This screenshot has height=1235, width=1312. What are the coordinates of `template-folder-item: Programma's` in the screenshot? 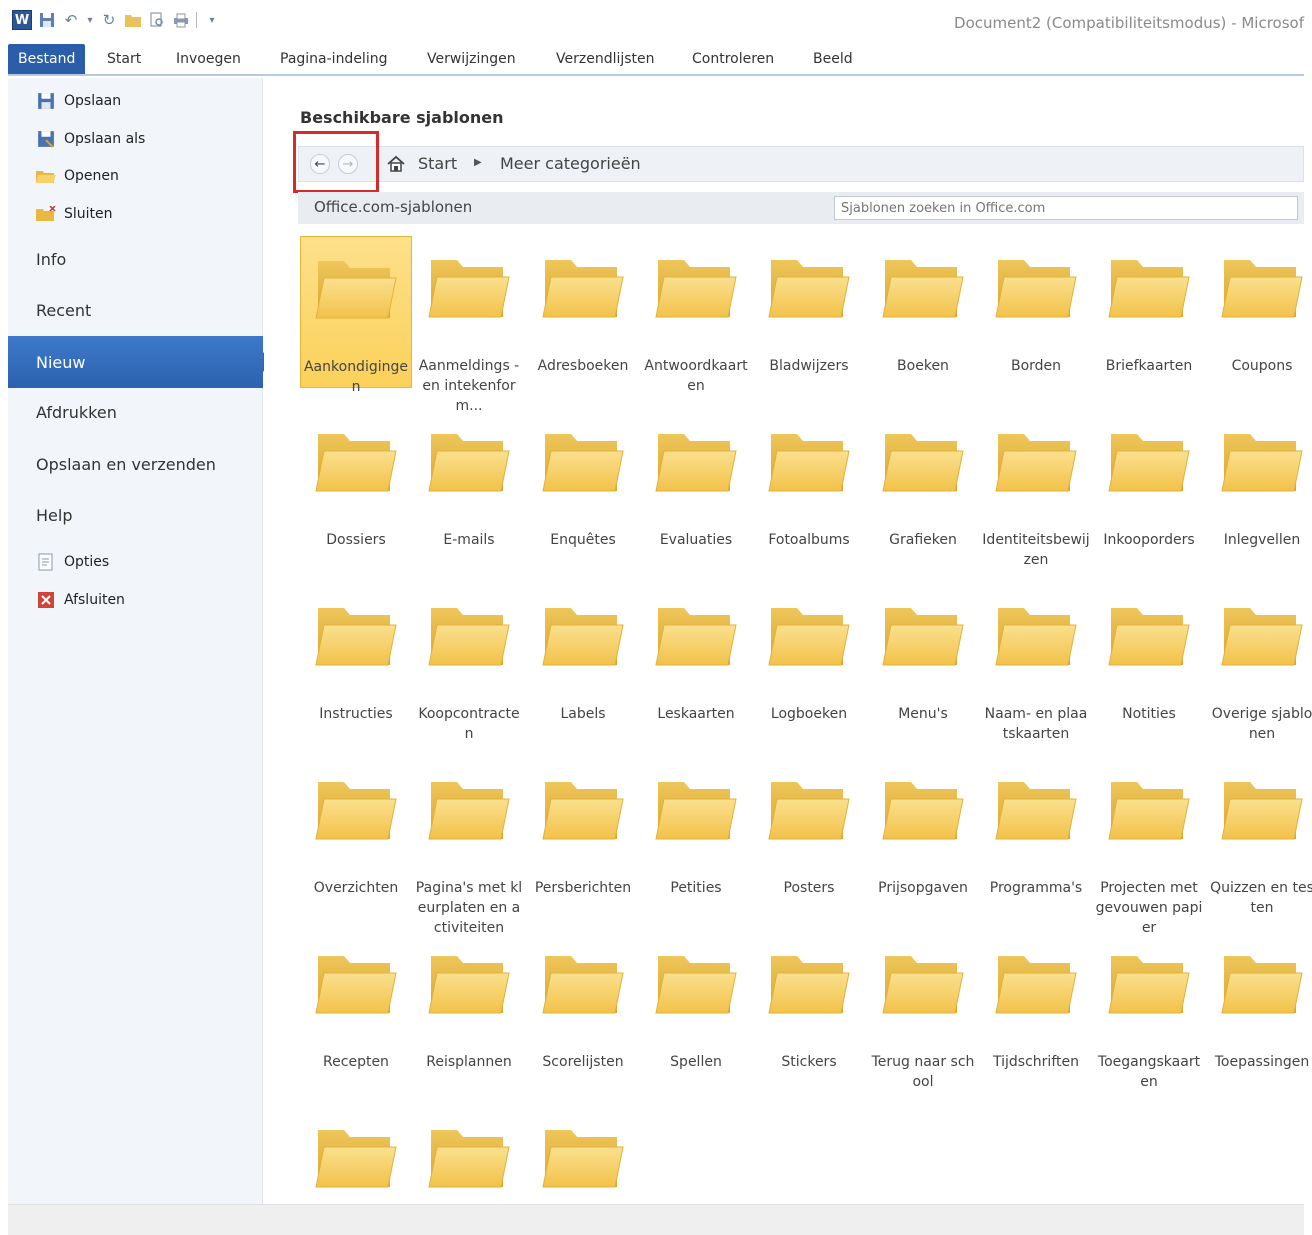 It's located at (1036, 828).